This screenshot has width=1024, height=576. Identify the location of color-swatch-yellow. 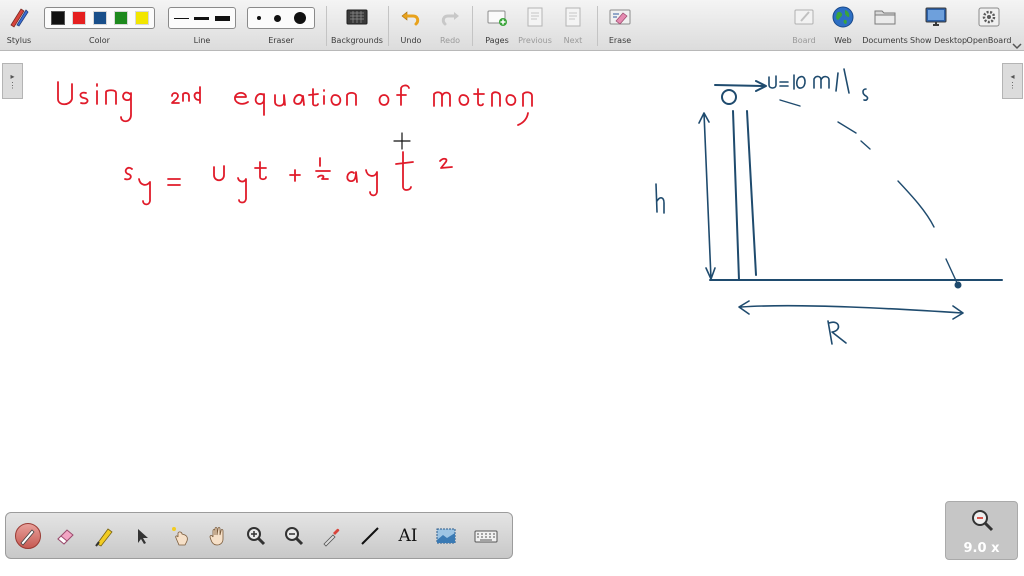
(141, 18).